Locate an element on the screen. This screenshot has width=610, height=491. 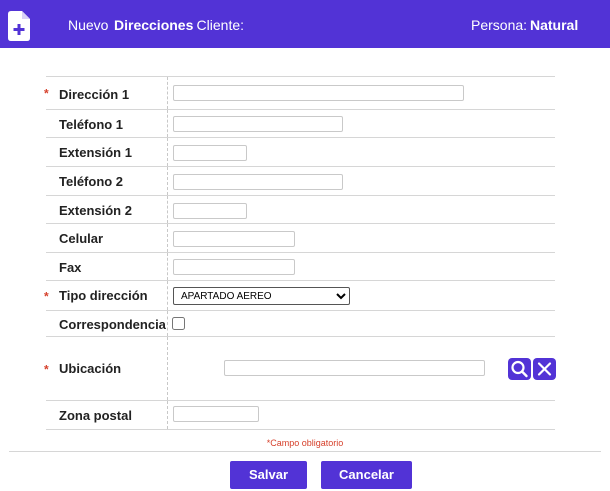
mobile-label: Celular is located at coordinates (81, 238).